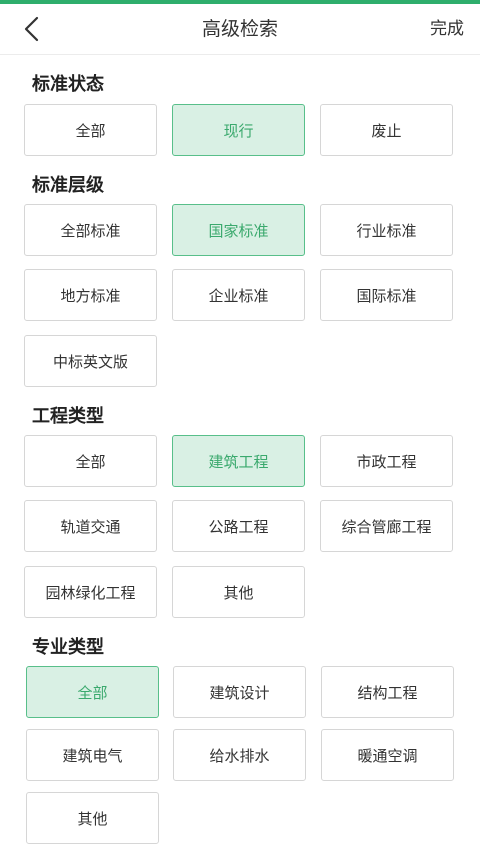  I want to click on chevron-left-icon, so click(31, 29).